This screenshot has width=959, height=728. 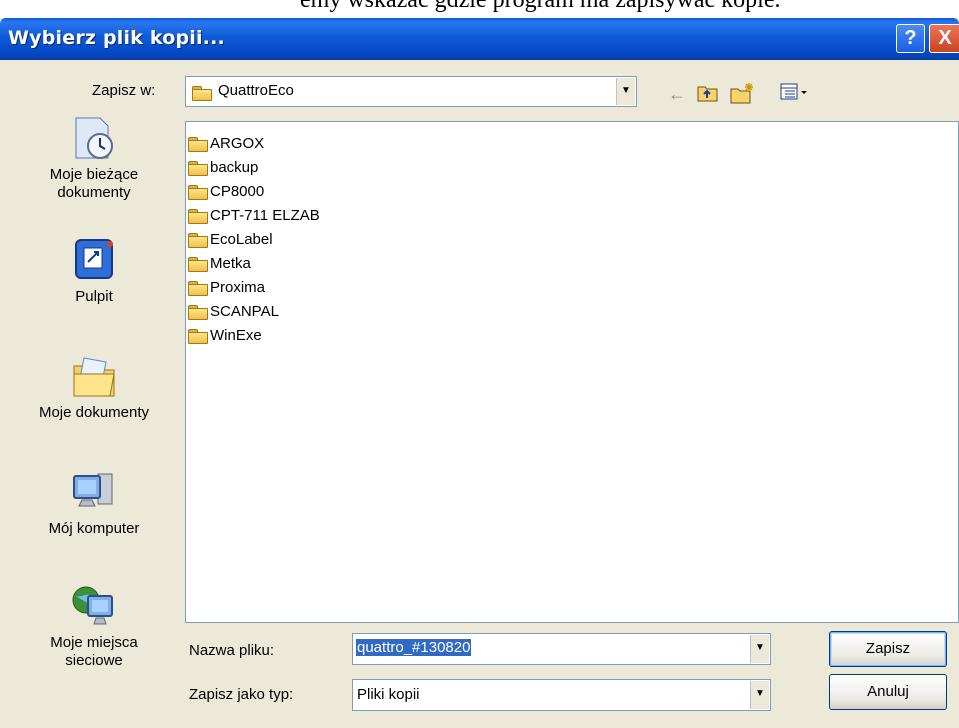 I want to click on title-bar: Wybierz plik kopii... ? X, so click(x=479, y=39).